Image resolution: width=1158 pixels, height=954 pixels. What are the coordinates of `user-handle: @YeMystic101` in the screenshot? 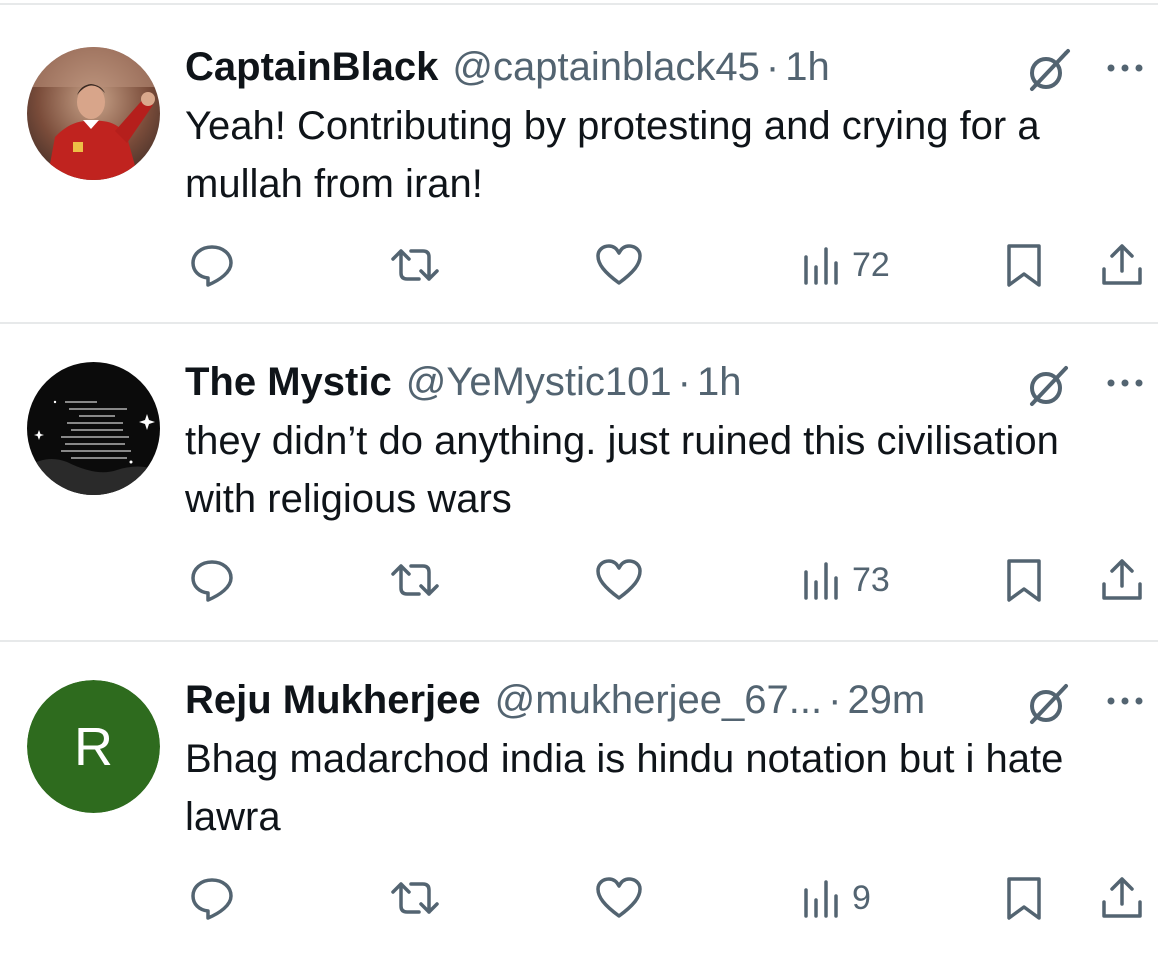 It's located at (539, 382).